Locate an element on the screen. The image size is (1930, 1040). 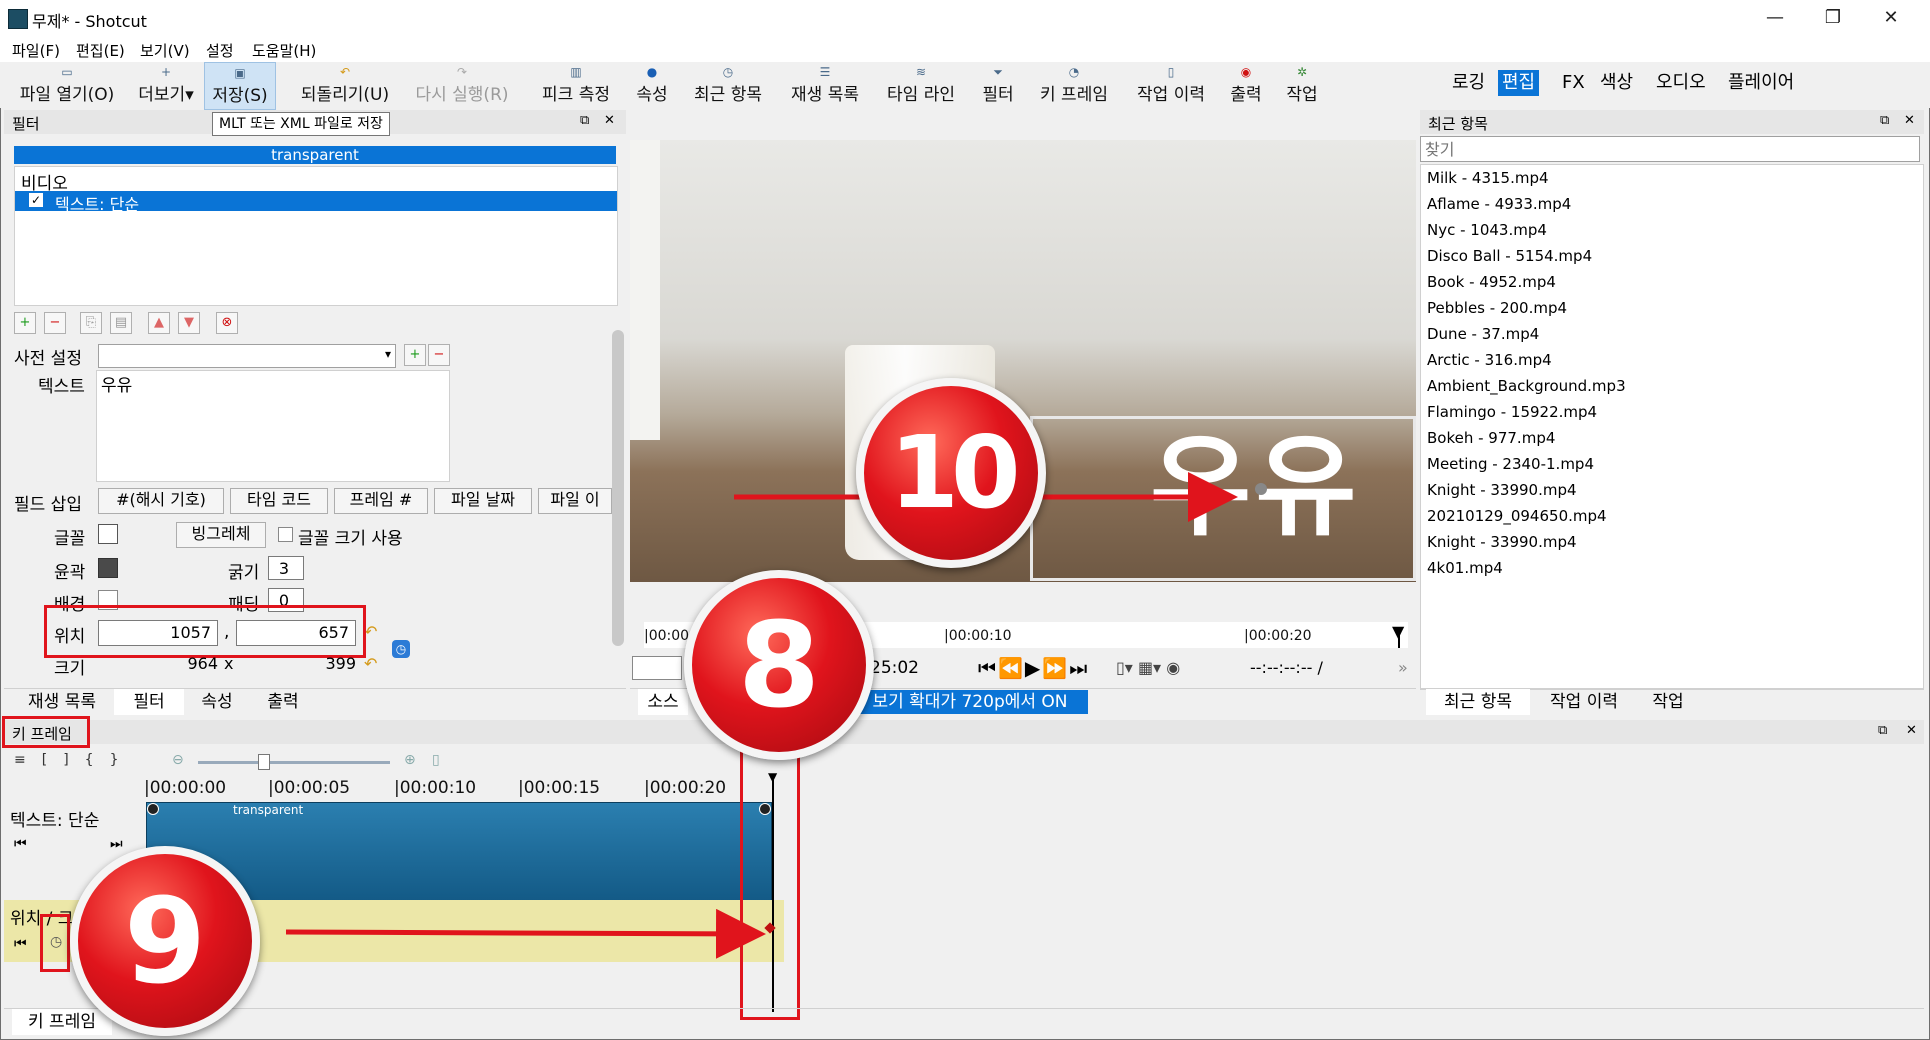
tab-recent: 최근 항목 is located at coordinates (1478, 702).